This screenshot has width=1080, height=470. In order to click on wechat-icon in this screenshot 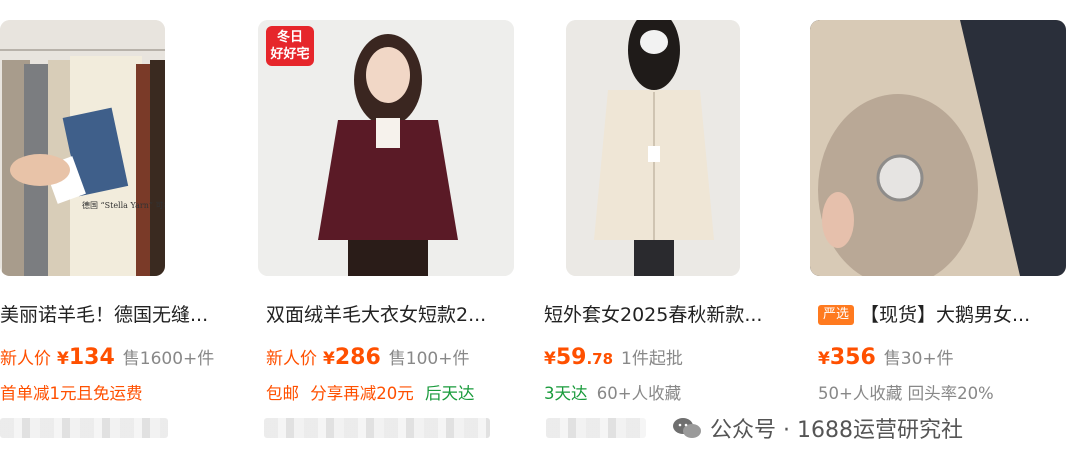, I will do `click(687, 428)`.